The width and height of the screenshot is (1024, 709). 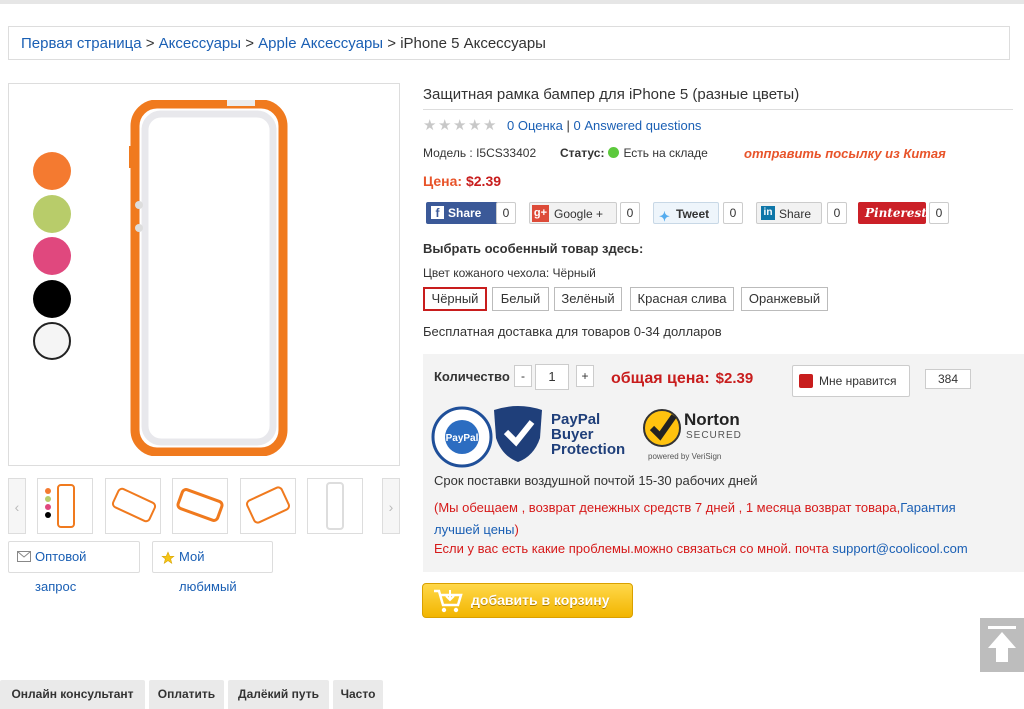 I want to click on twitter-bird-icon: ✦, so click(x=664, y=216).